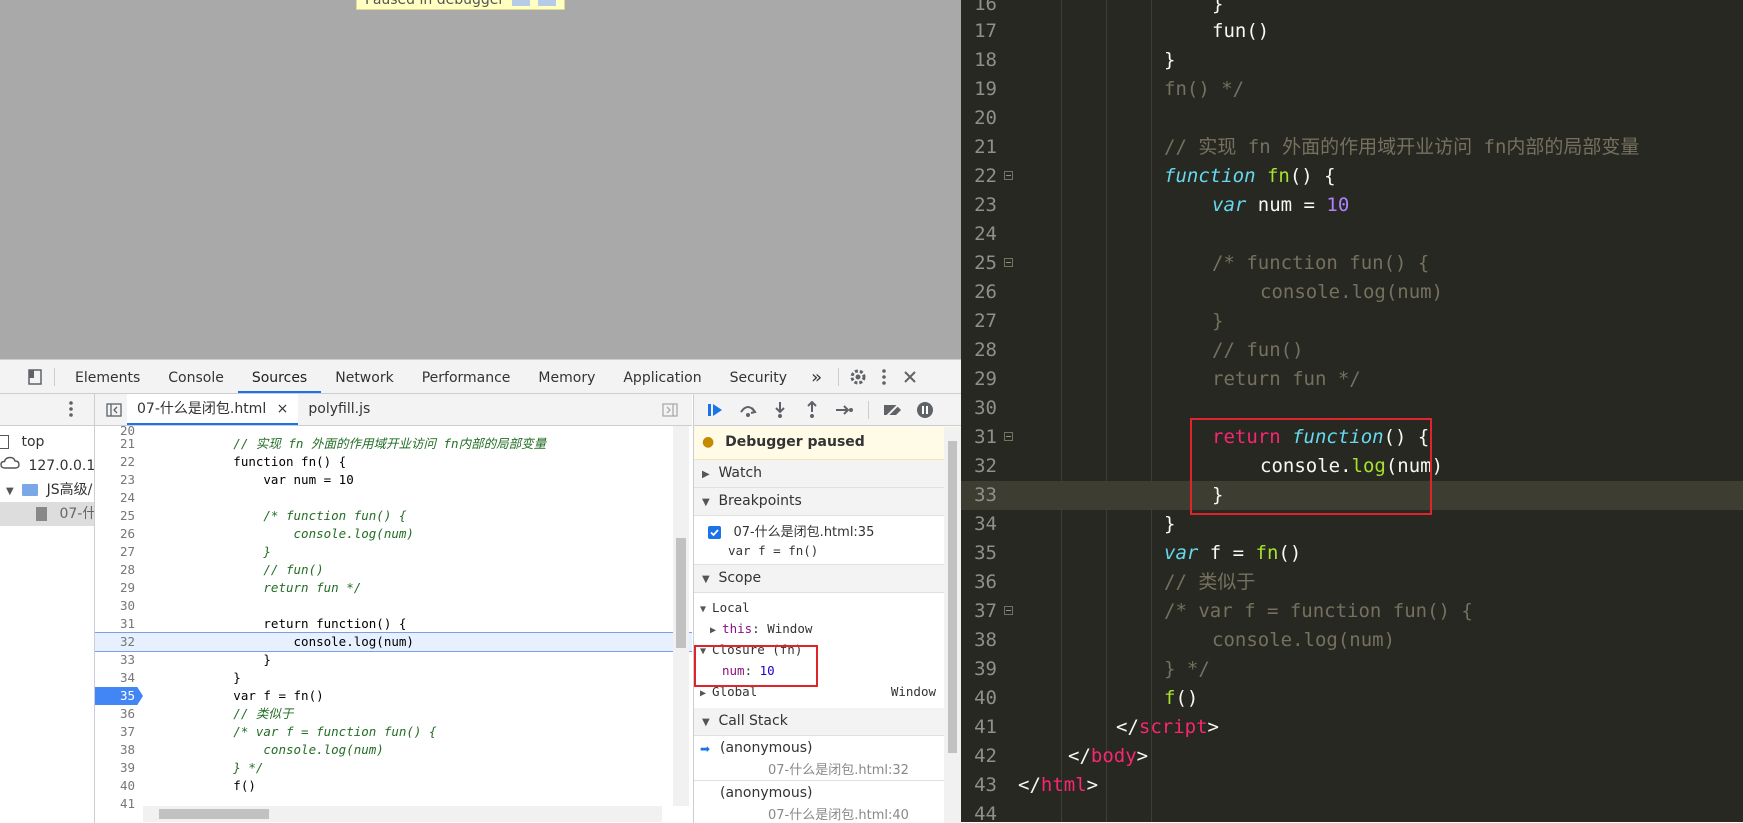 This screenshot has width=1743, height=823. Describe the element at coordinates (393, 786) in the screenshot. I see `code-line: 40 f()` at that location.